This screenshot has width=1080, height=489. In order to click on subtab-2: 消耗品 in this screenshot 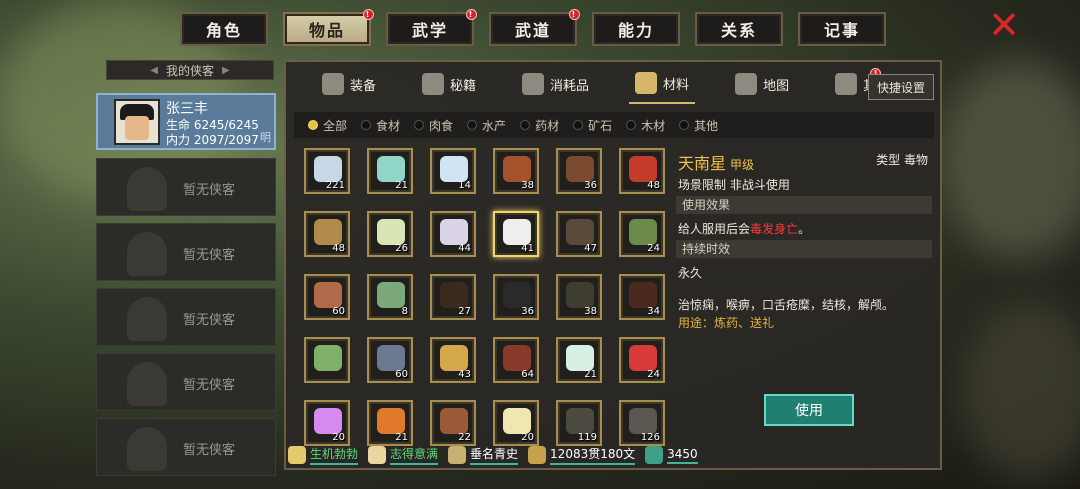, I will do `click(555, 84)`.